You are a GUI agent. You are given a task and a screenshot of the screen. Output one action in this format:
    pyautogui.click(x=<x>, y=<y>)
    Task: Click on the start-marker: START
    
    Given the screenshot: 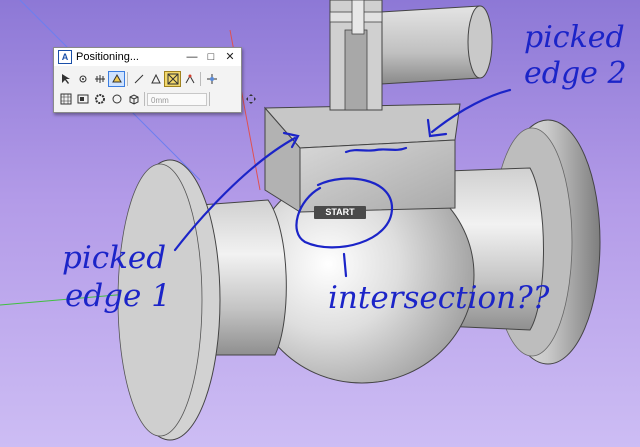 What is the action you would take?
    pyautogui.click(x=340, y=212)
    